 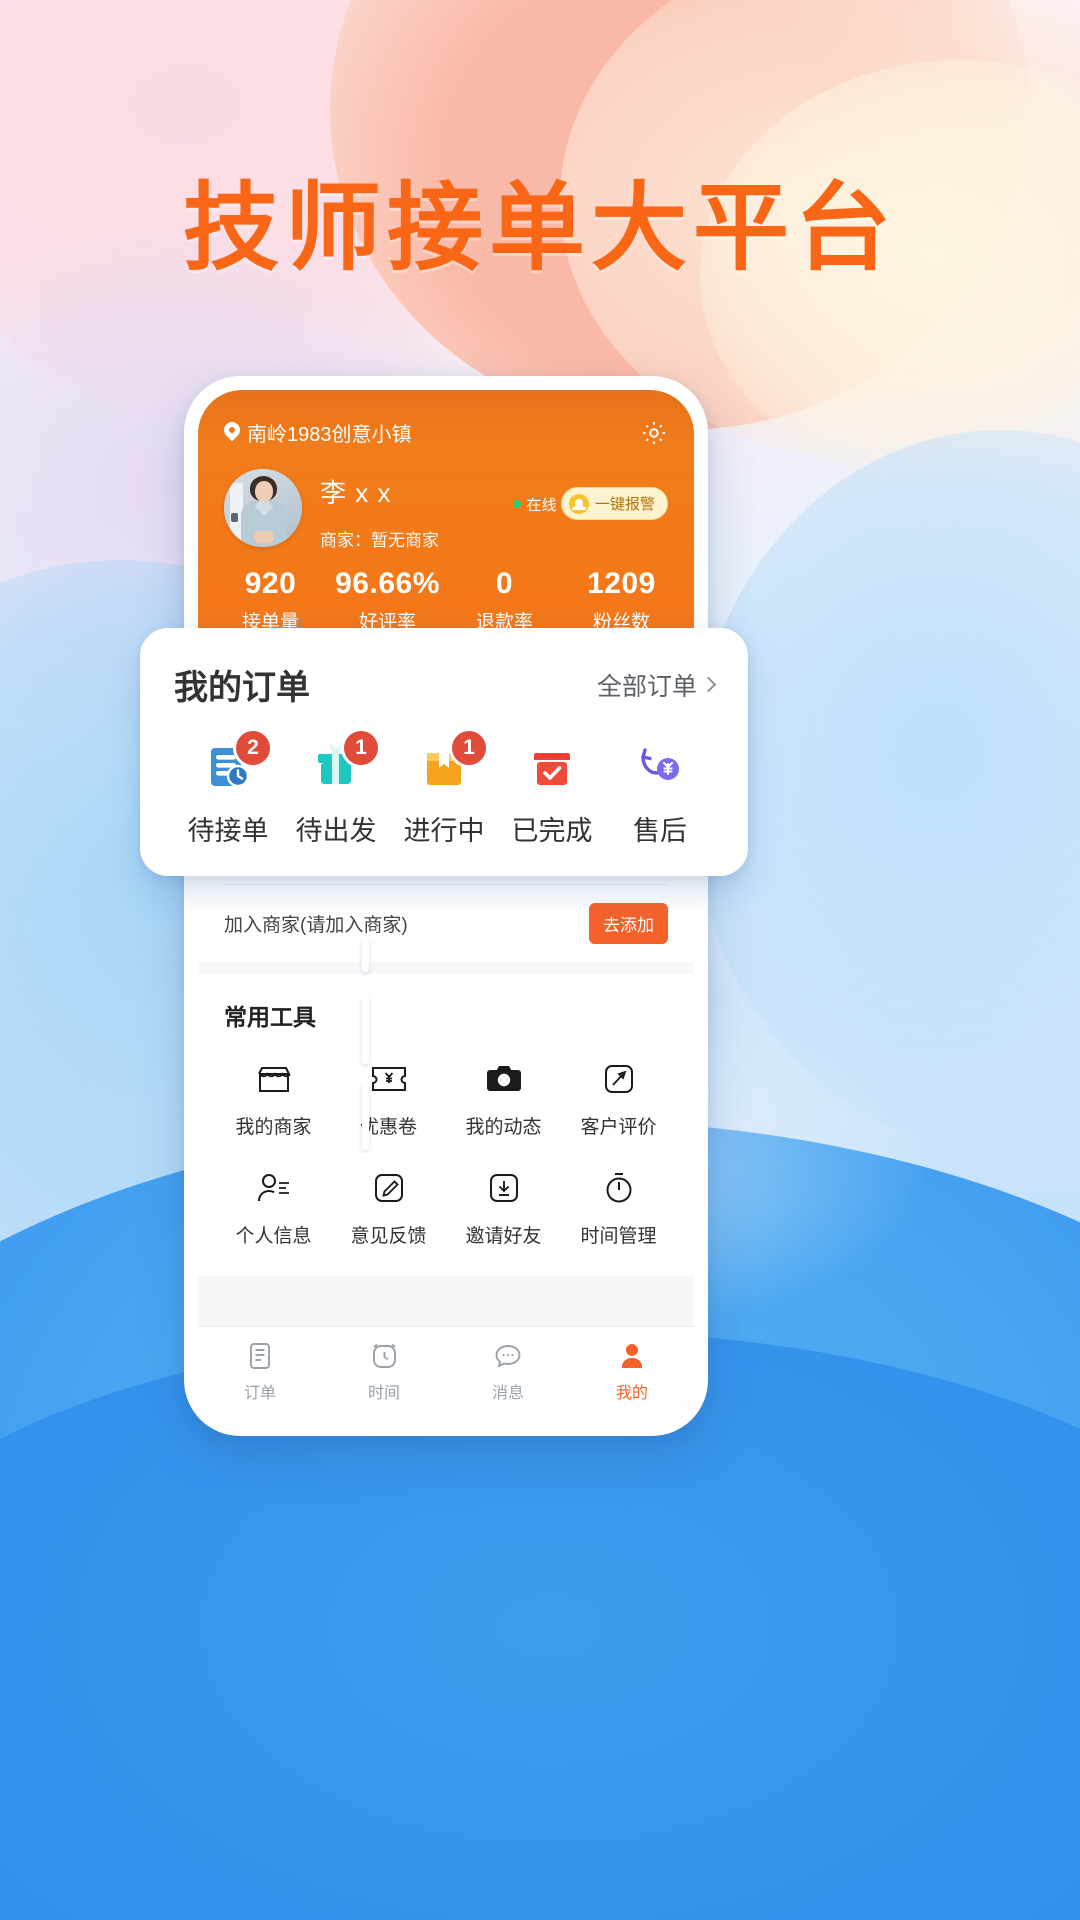 I want to click on feedback-edit-icon, so click(x=388, y=1188).